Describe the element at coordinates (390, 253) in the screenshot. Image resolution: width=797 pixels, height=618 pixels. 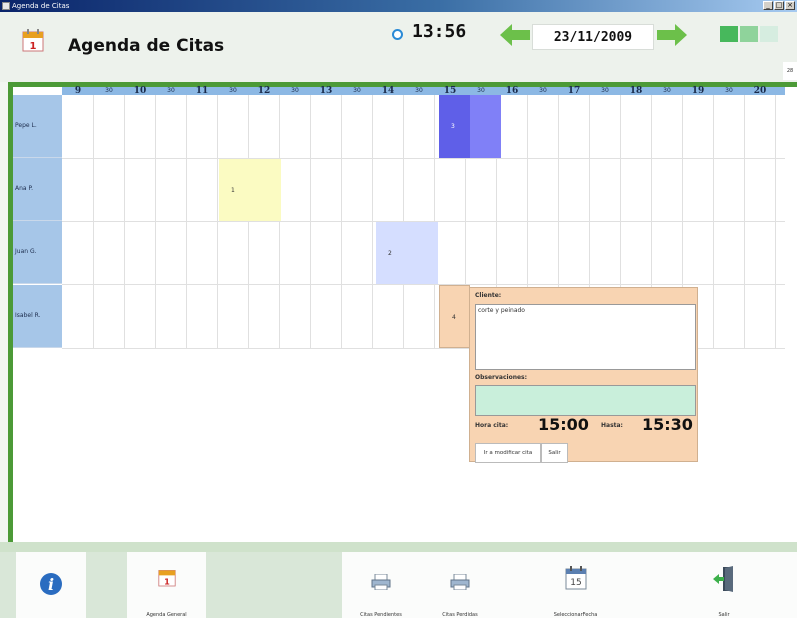
I see `appointment-number: 2` at that location.